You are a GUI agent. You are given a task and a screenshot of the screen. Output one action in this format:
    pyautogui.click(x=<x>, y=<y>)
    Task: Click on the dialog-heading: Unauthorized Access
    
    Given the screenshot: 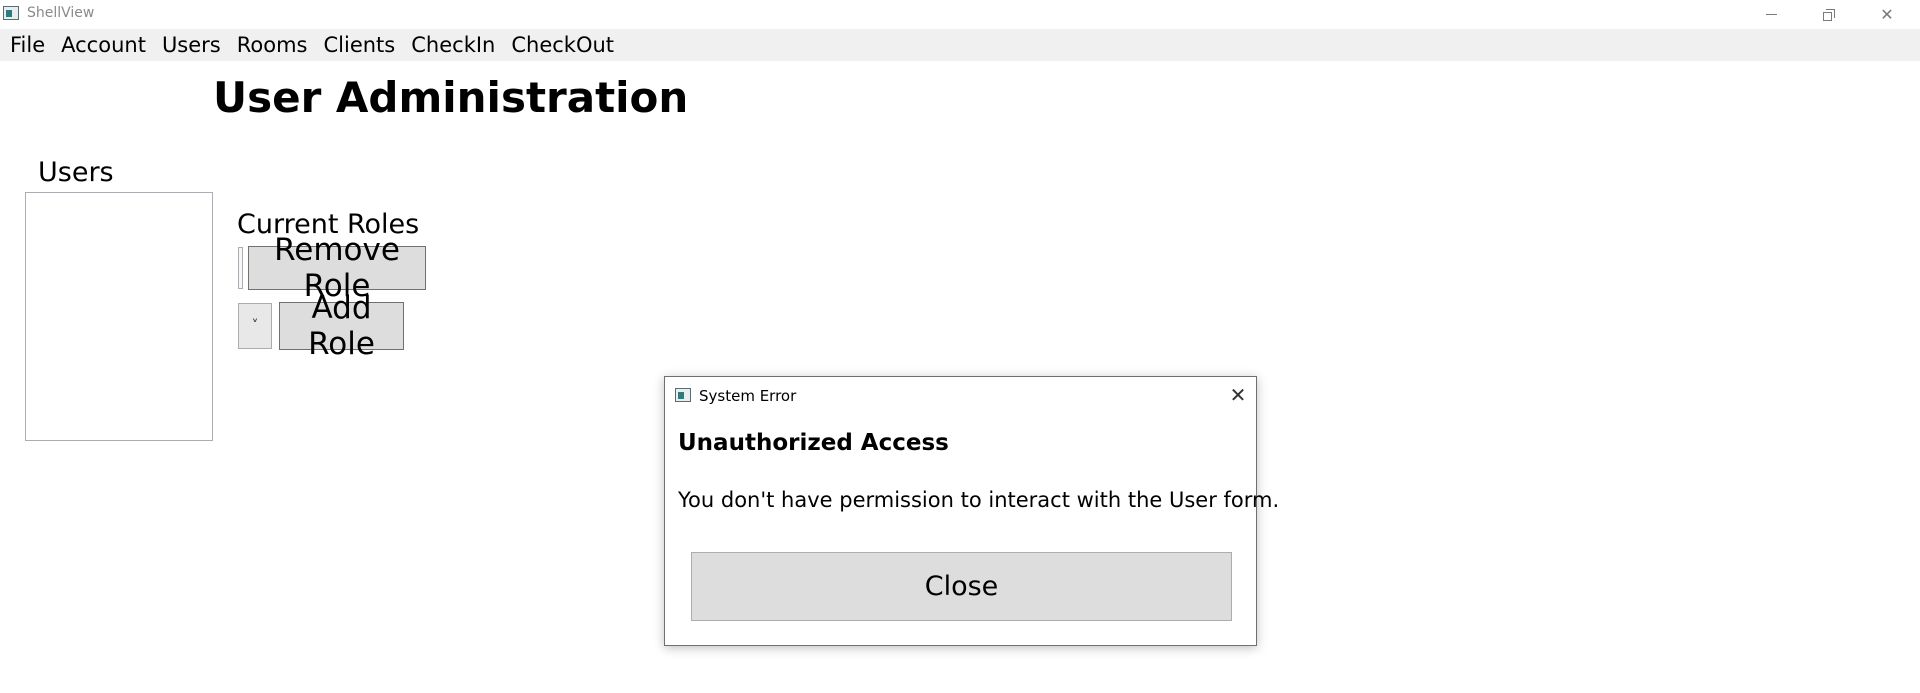 What is the action you would take?
    pyautogui.click(x=813, y=443)
    